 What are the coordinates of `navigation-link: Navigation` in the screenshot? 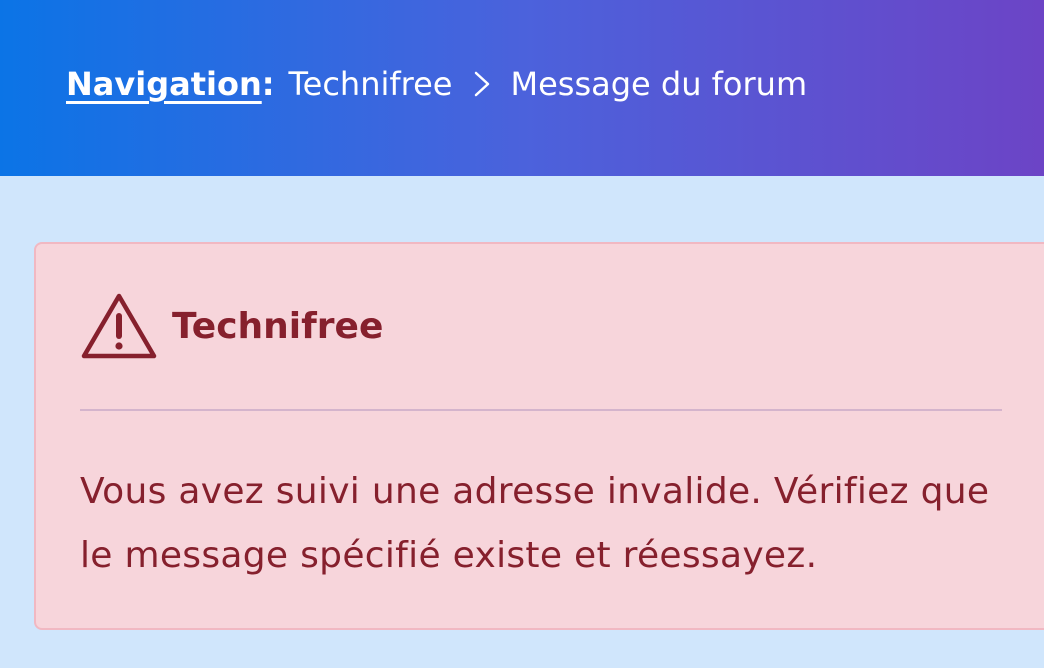 It's located at (164, 84).